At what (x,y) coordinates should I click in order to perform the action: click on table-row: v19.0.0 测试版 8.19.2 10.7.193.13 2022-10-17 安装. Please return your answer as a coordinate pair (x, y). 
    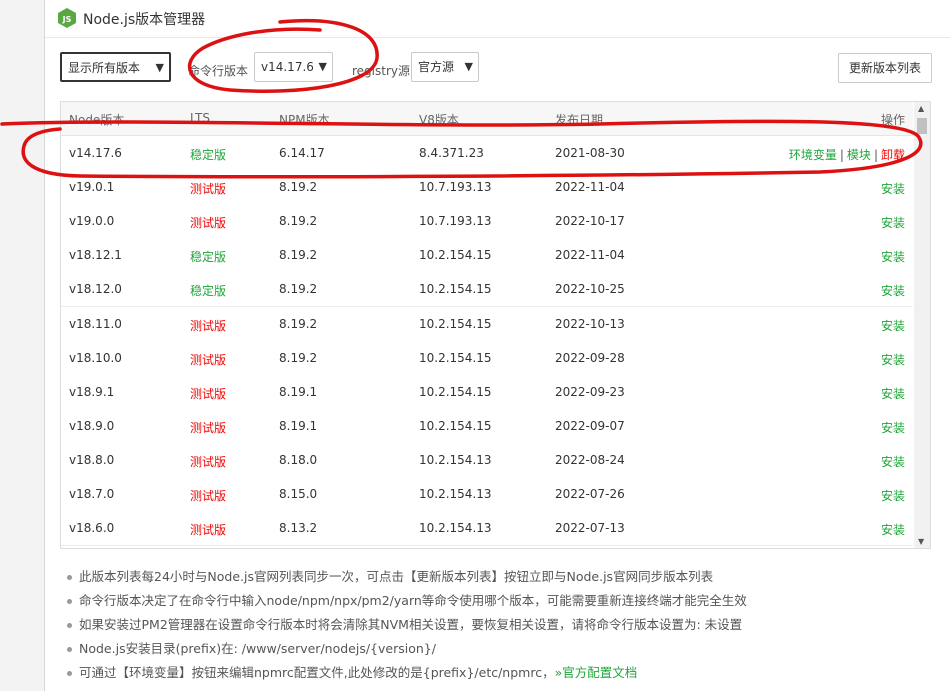
    Looking at the image, I should click on (487, 222).